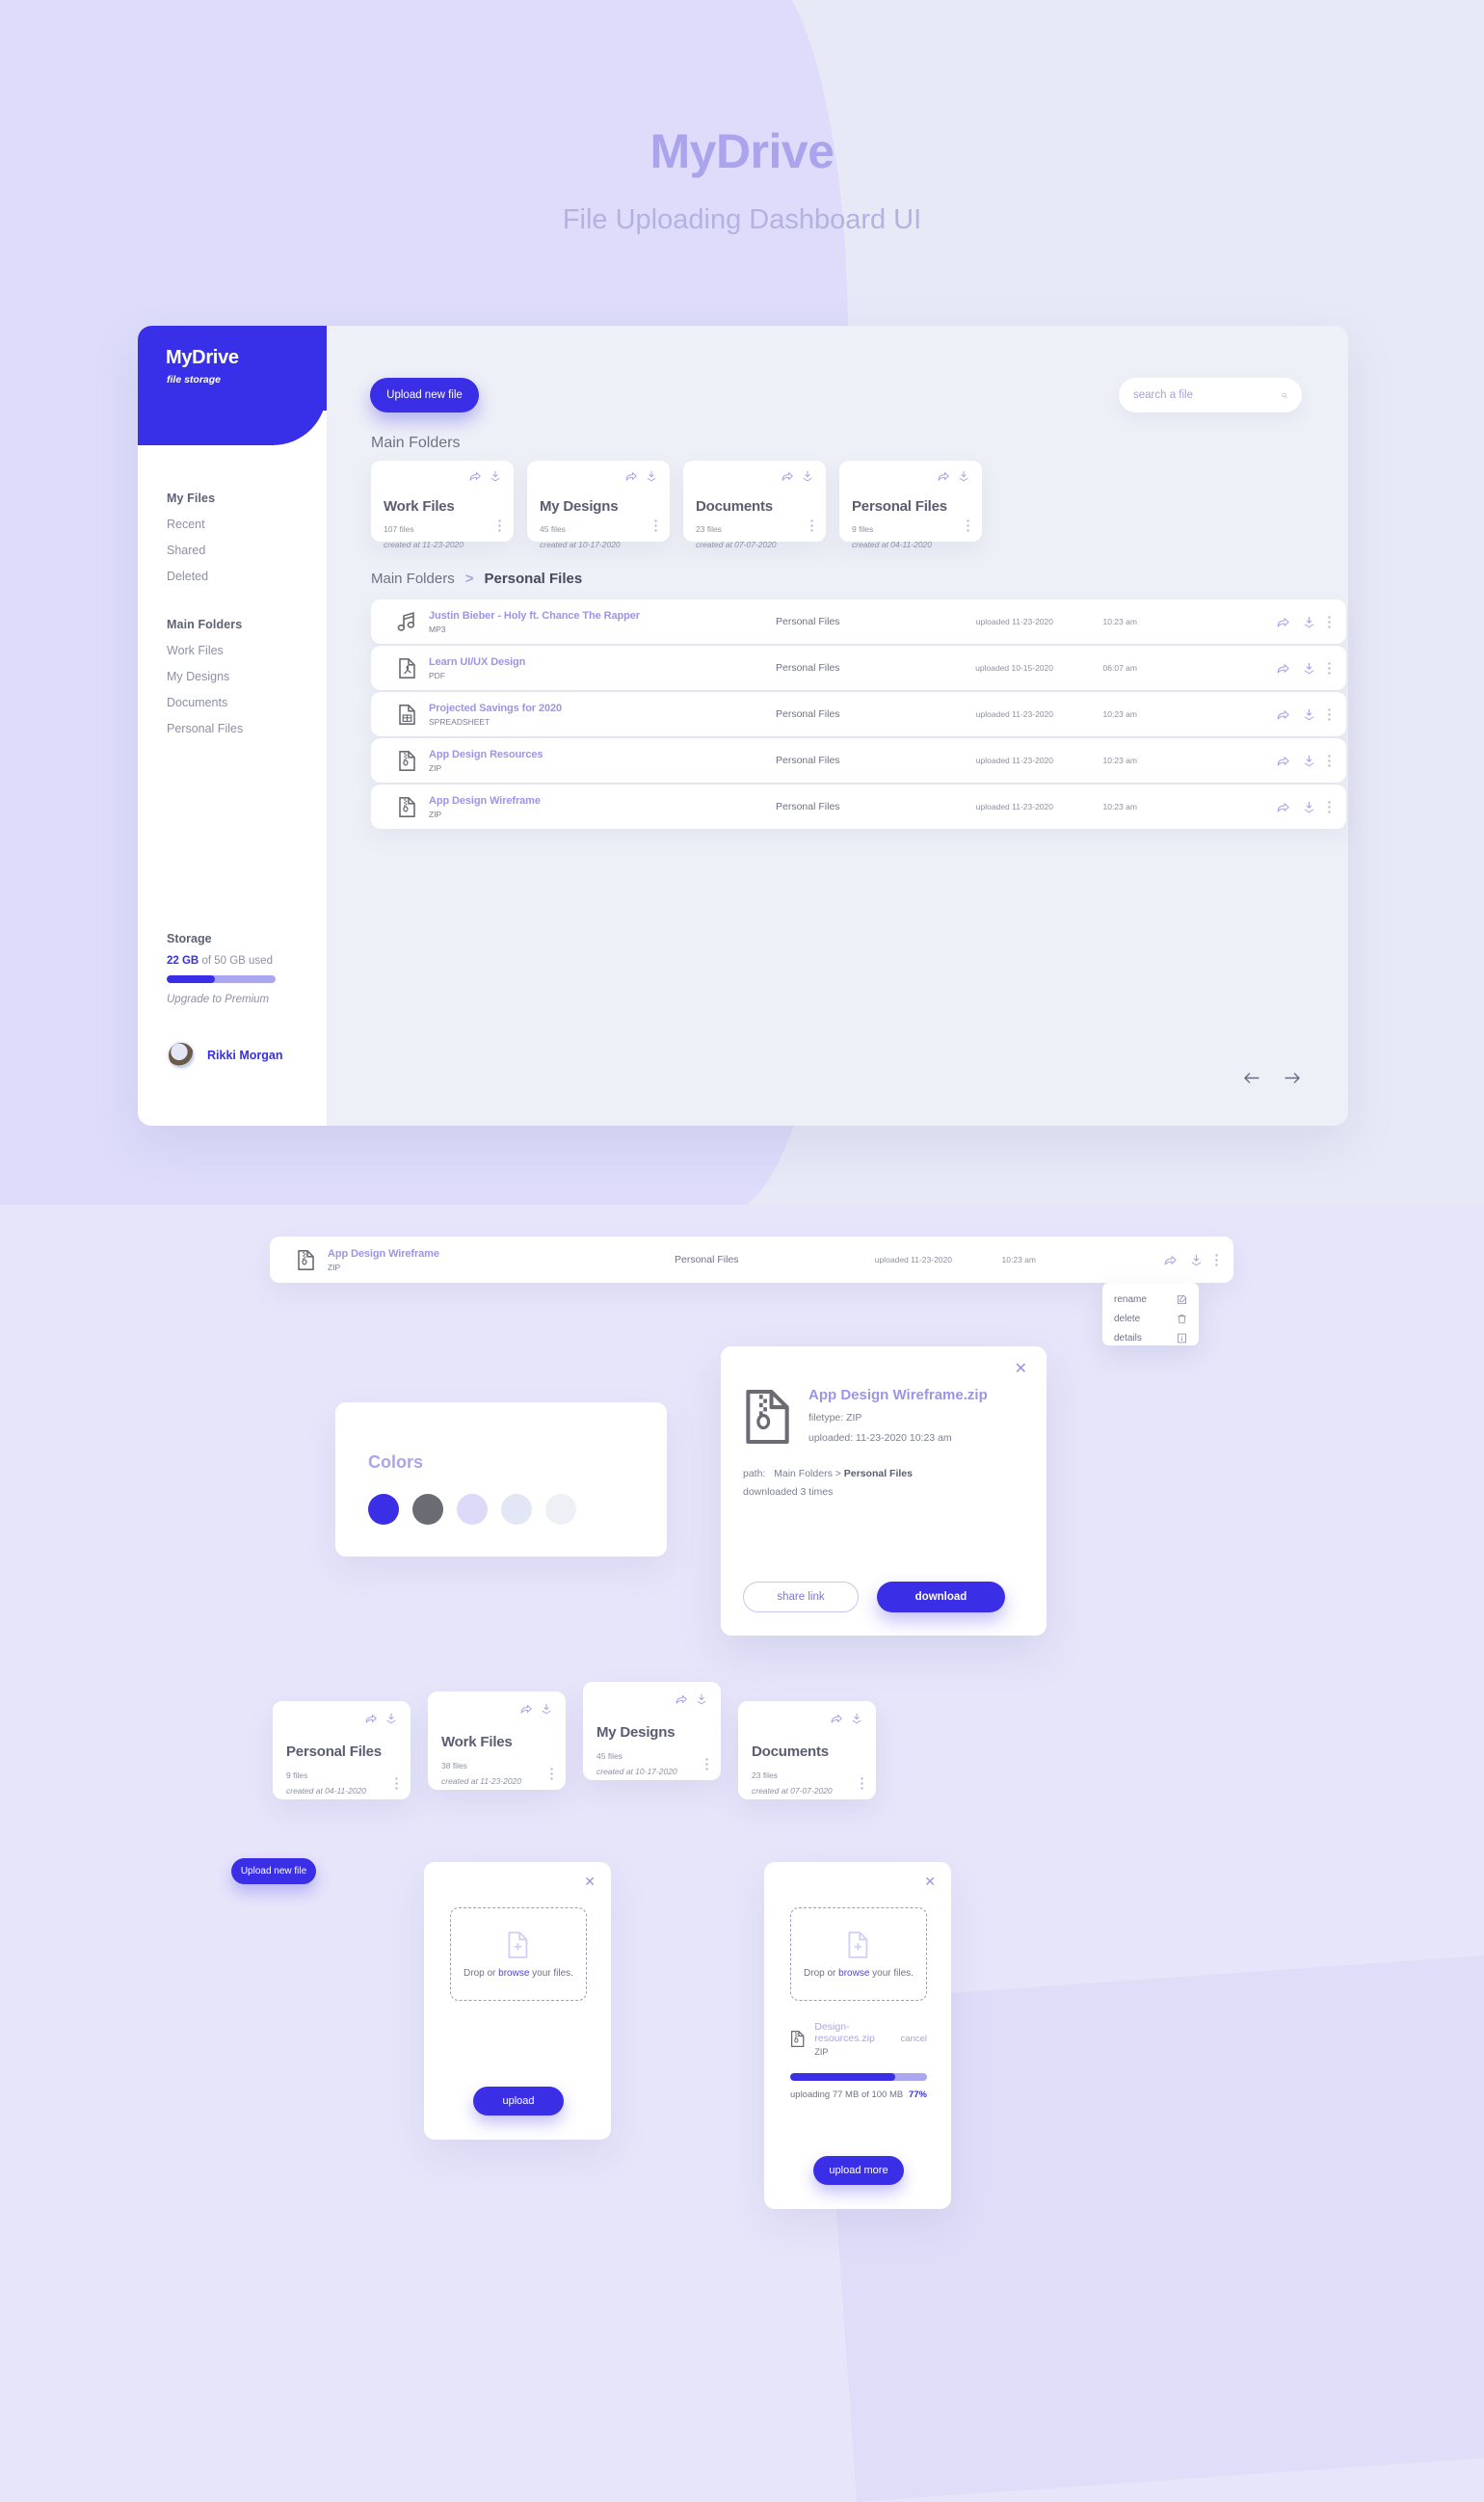 The image size is (1484, 2502). I want to click on search-box, so click(1210, 395).